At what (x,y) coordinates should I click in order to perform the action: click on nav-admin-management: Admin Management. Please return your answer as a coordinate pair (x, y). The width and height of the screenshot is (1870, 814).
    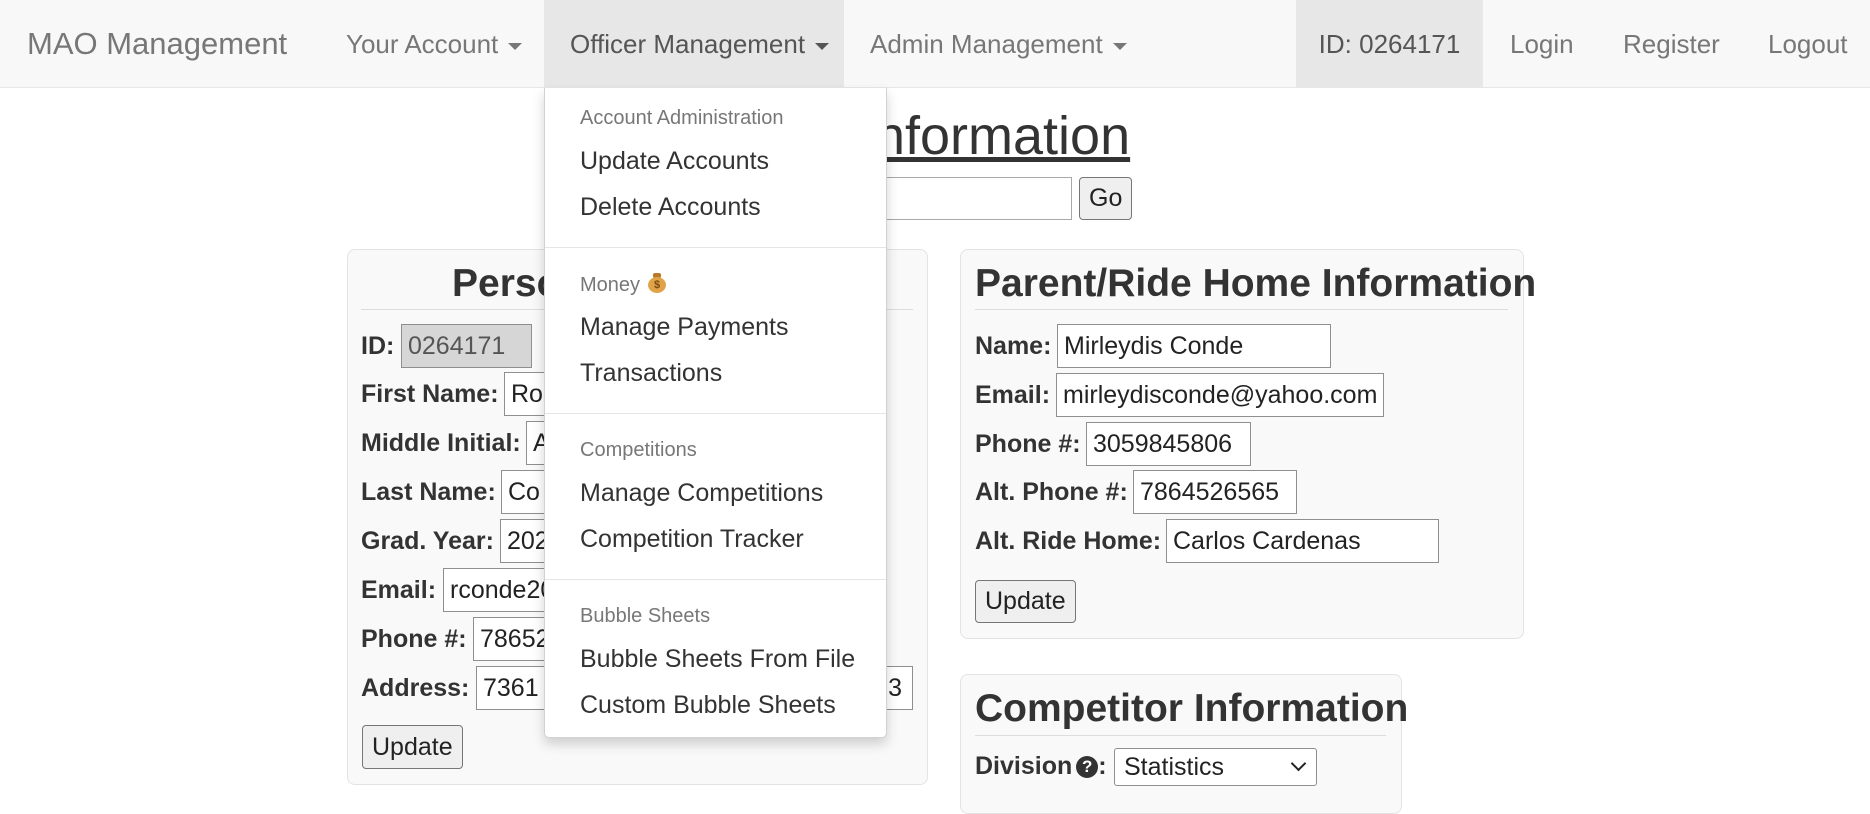
    Looking at the image, I should click on (998, 44).